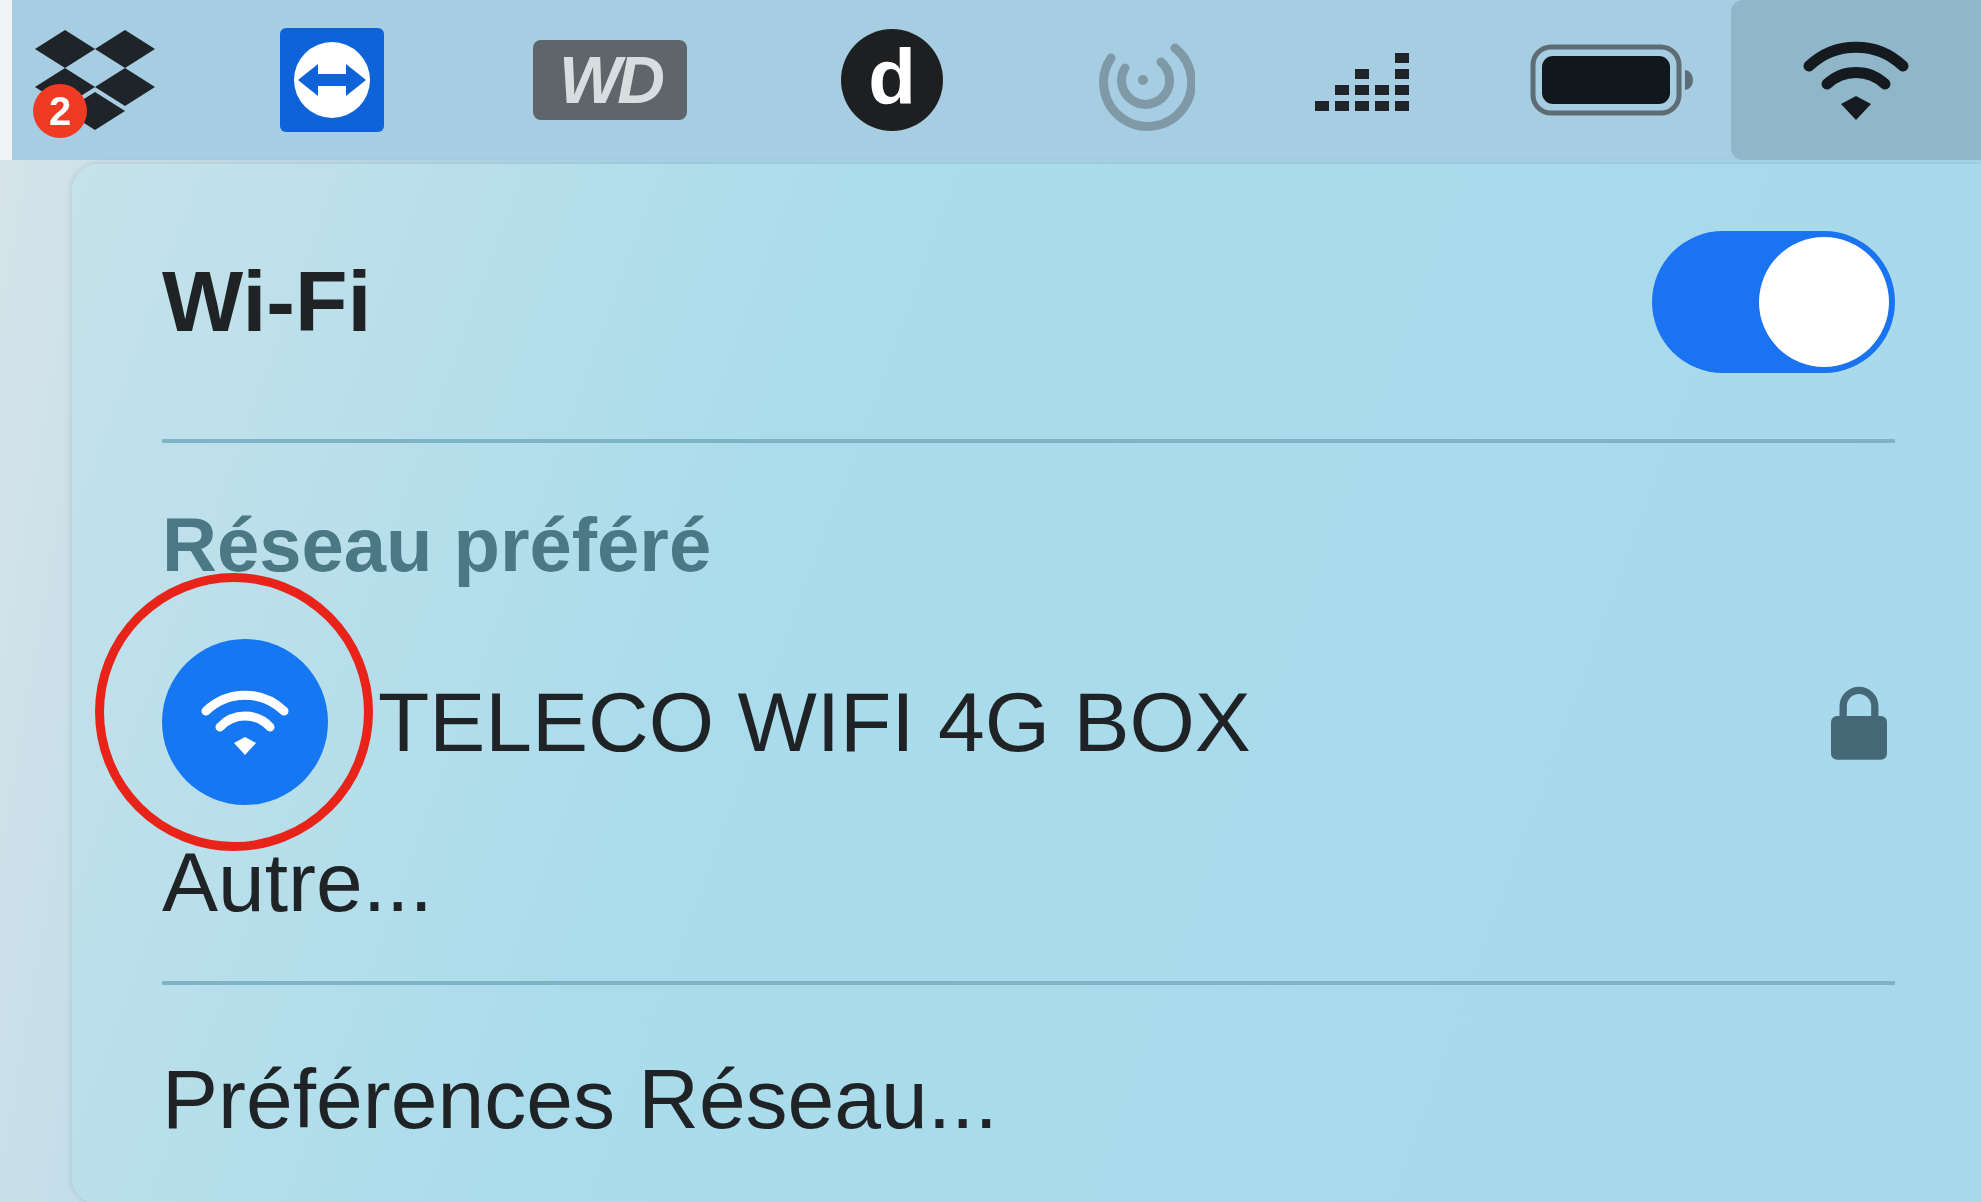 The height and width of the screenshot is (1202, 1981). Describe the element at coordinates (892, 80) in the screenshot. I see `letter-logo: d` at that location.